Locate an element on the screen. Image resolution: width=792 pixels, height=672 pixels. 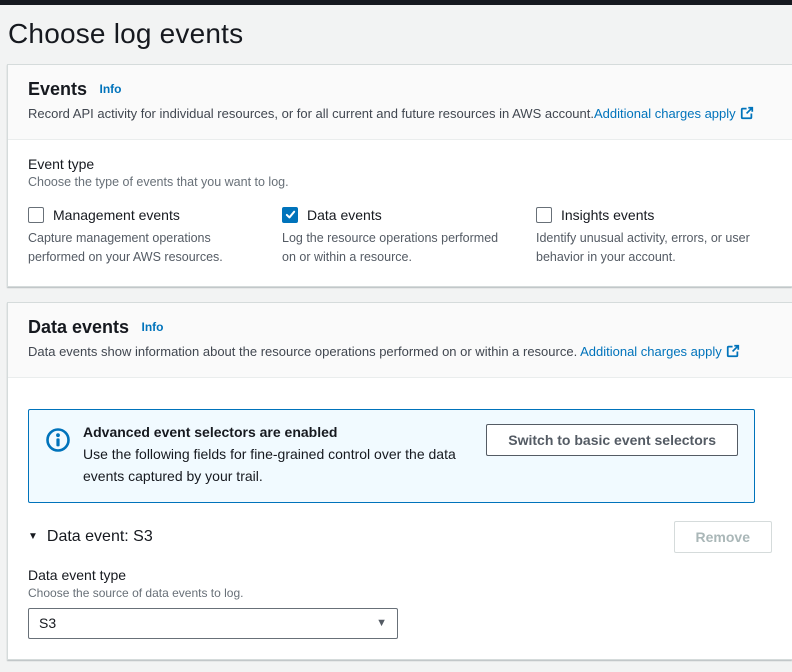
management-events-checkbox is located at coordinates (36, 214).